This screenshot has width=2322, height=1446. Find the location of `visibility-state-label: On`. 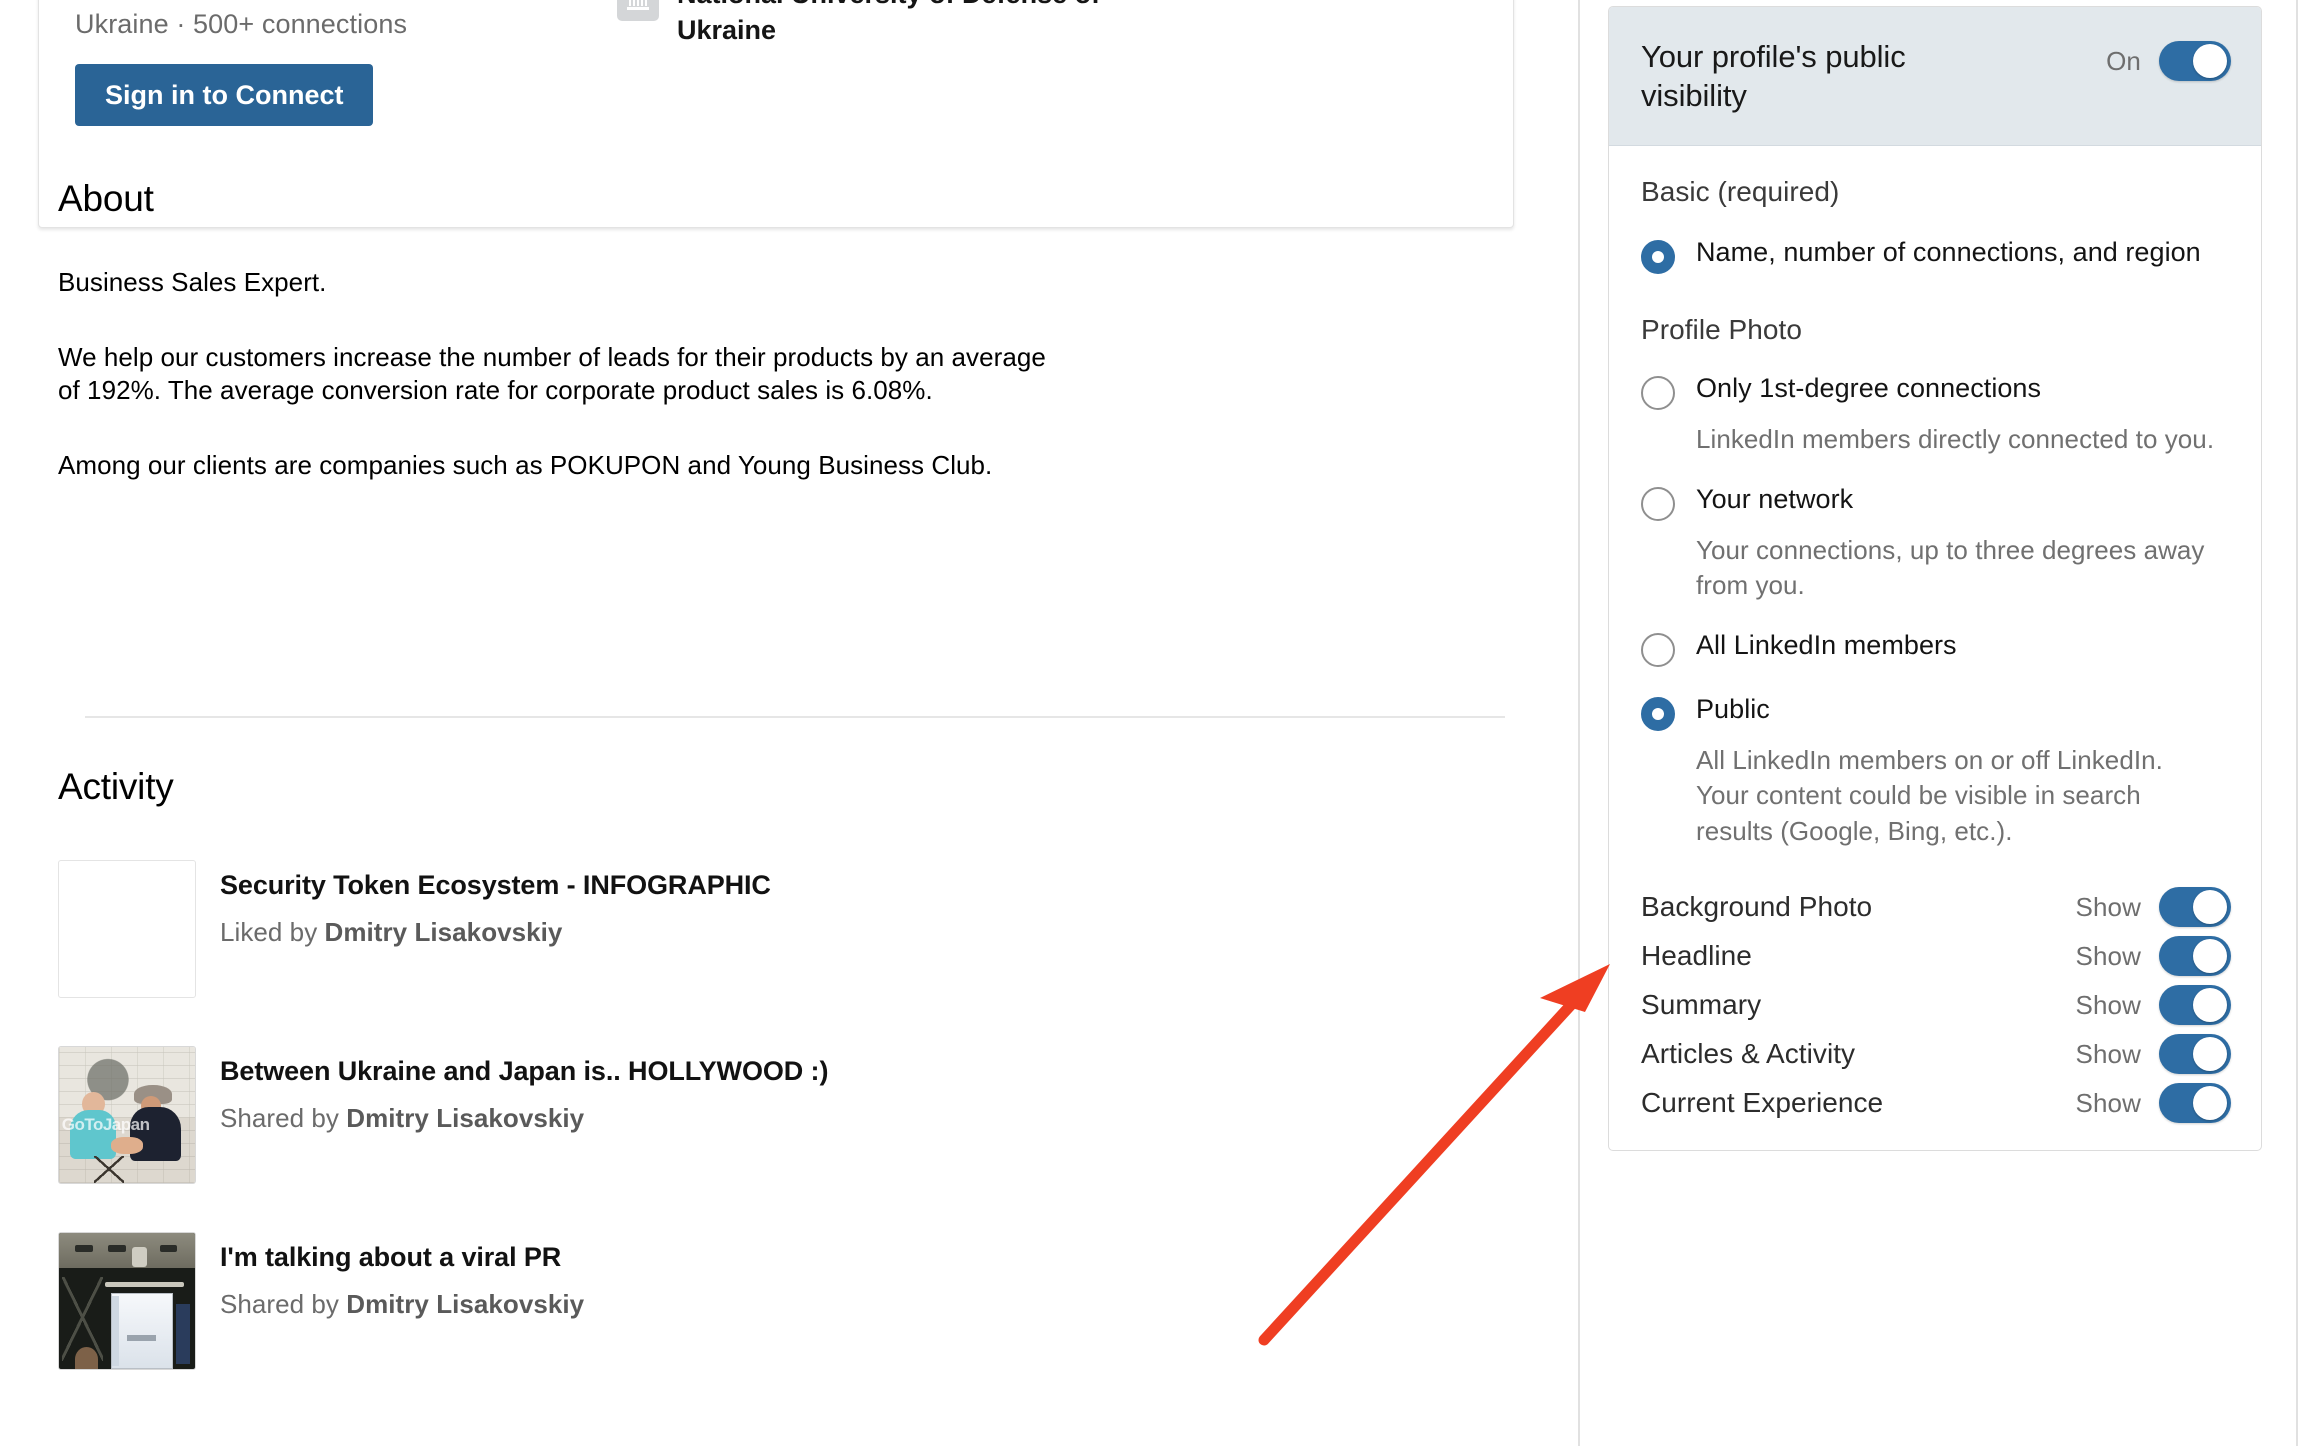

visibility-state-label: On is located at coordinates (2123, 60).